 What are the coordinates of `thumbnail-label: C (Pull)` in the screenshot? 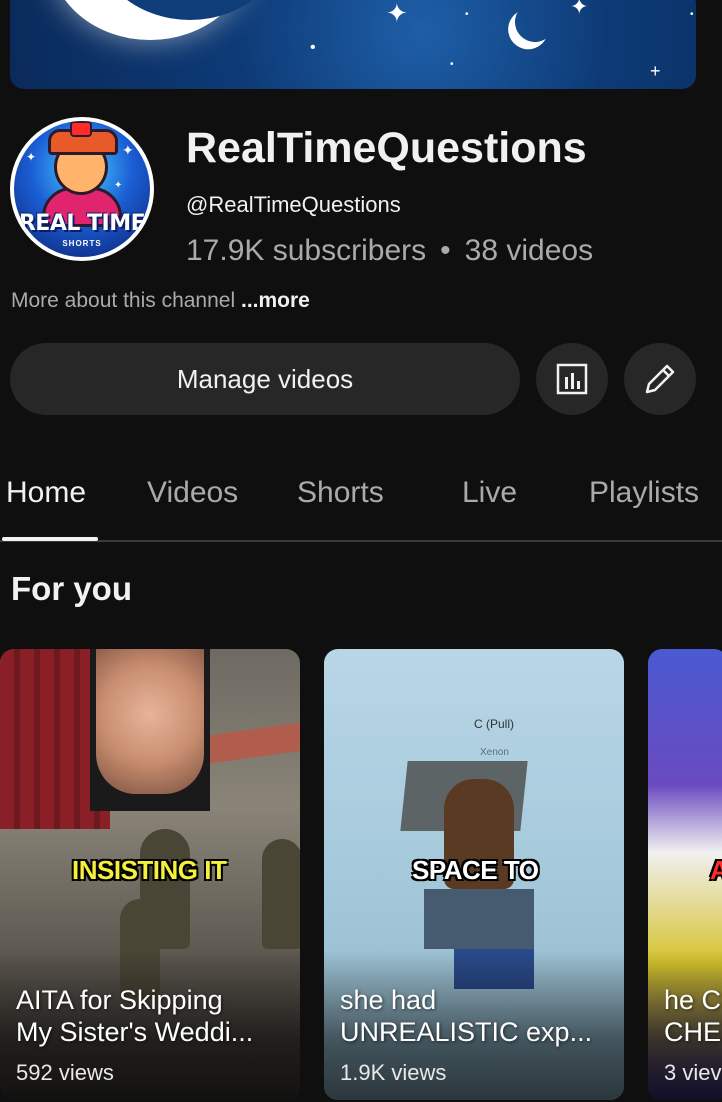 It's located at (494, 724).